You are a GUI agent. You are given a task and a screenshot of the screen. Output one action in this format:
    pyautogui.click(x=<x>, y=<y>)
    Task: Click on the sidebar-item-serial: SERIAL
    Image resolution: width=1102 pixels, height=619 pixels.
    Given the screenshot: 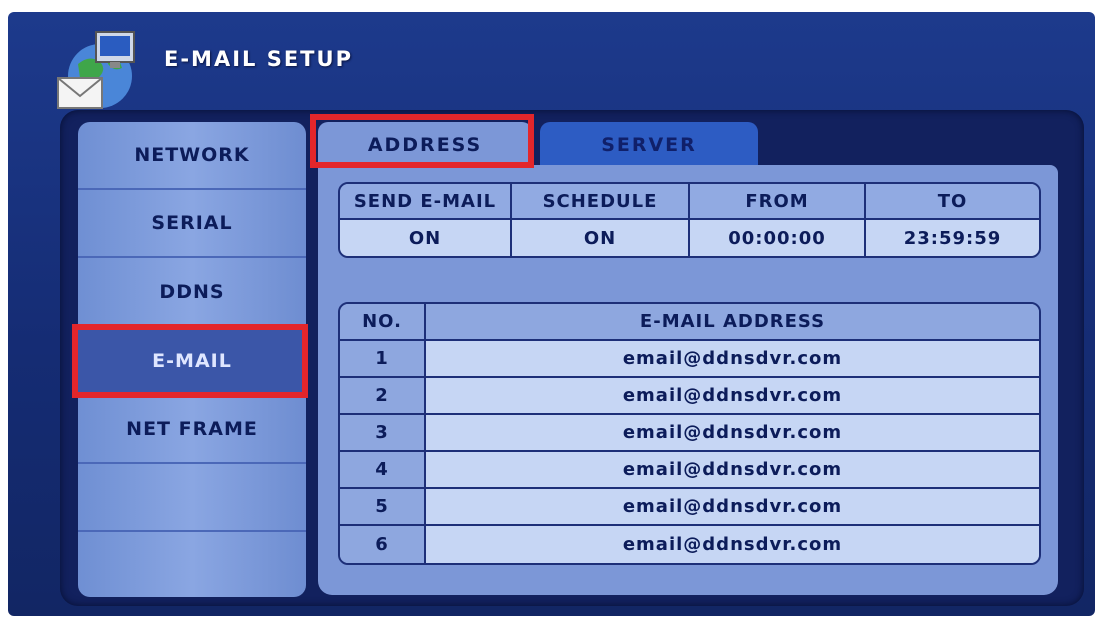 What is the action you would take?
    pyautogui.click(x=192, y=224)
    